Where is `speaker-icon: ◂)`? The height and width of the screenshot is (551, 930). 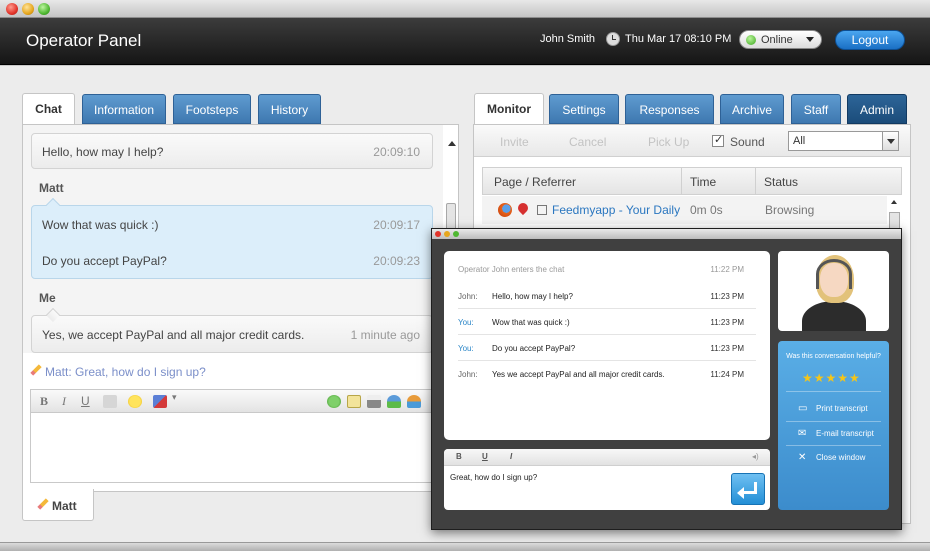 speaker-icon: ◂) is located at coordinates (755, 456).